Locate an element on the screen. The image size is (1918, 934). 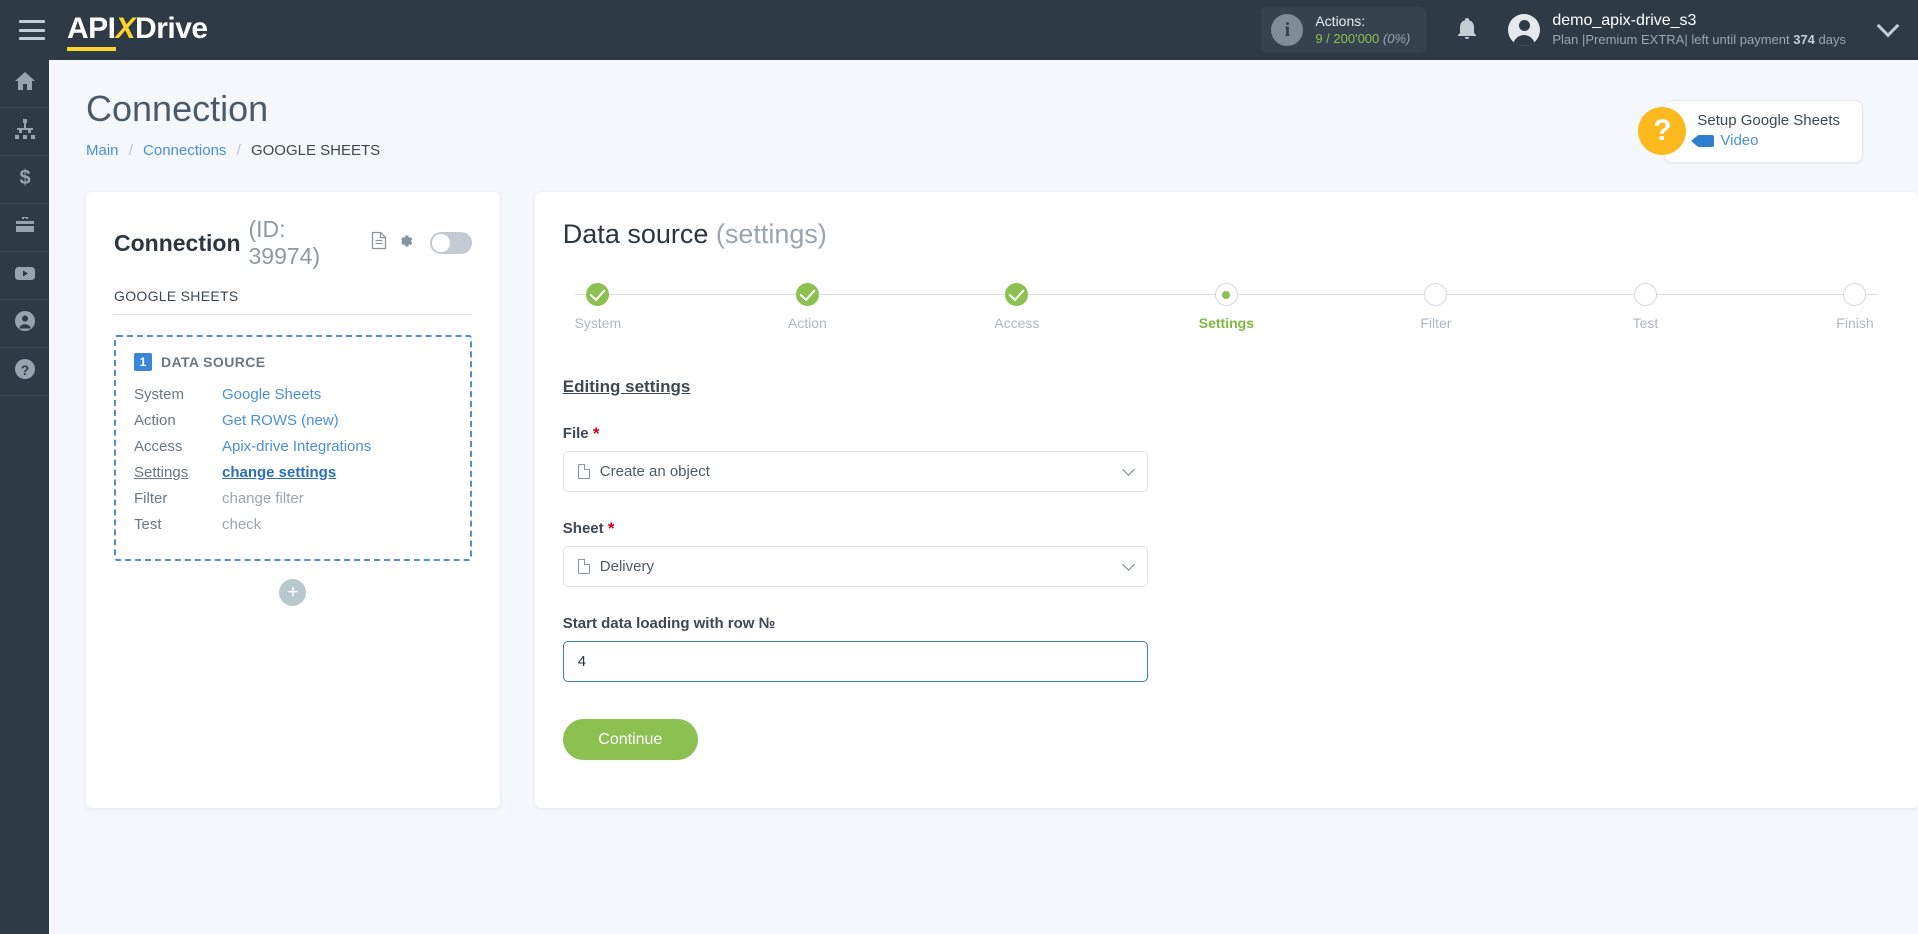
file-select-value: Create an object is located at coordinates (654, 471).